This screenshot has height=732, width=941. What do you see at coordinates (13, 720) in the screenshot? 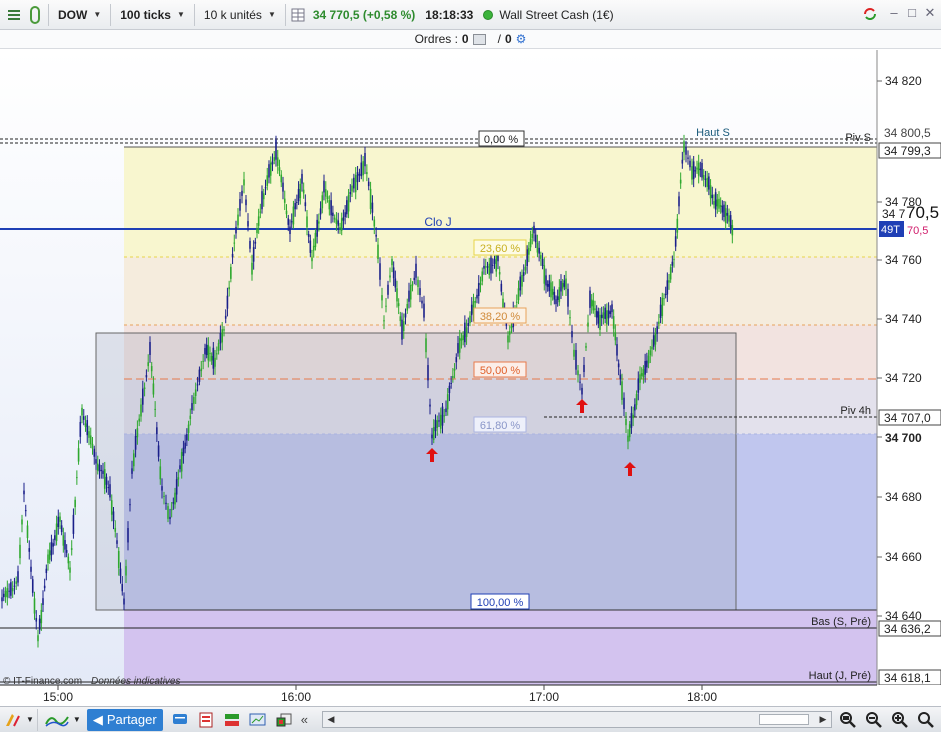
I see `draw-tool-icon` at bounding box center [13, 720].